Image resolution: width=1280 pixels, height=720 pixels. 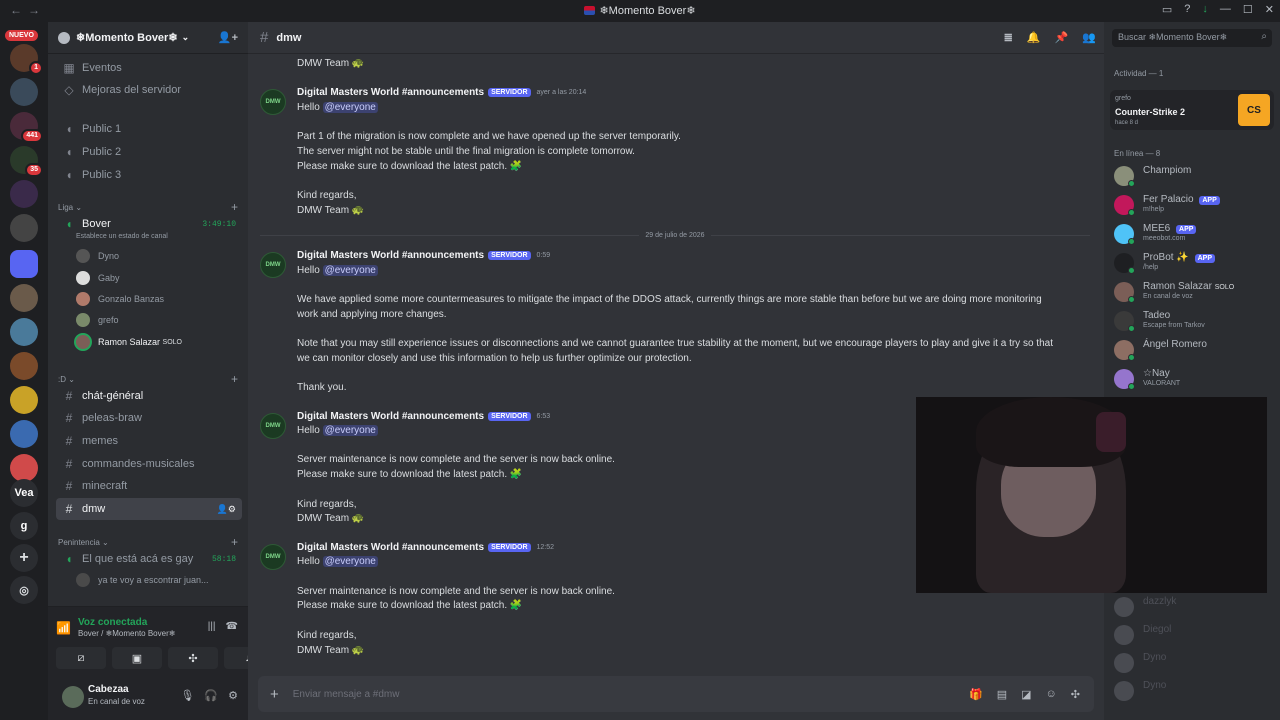 I want to click on microphone-icon: 🎙, so click(x=187, y=695).